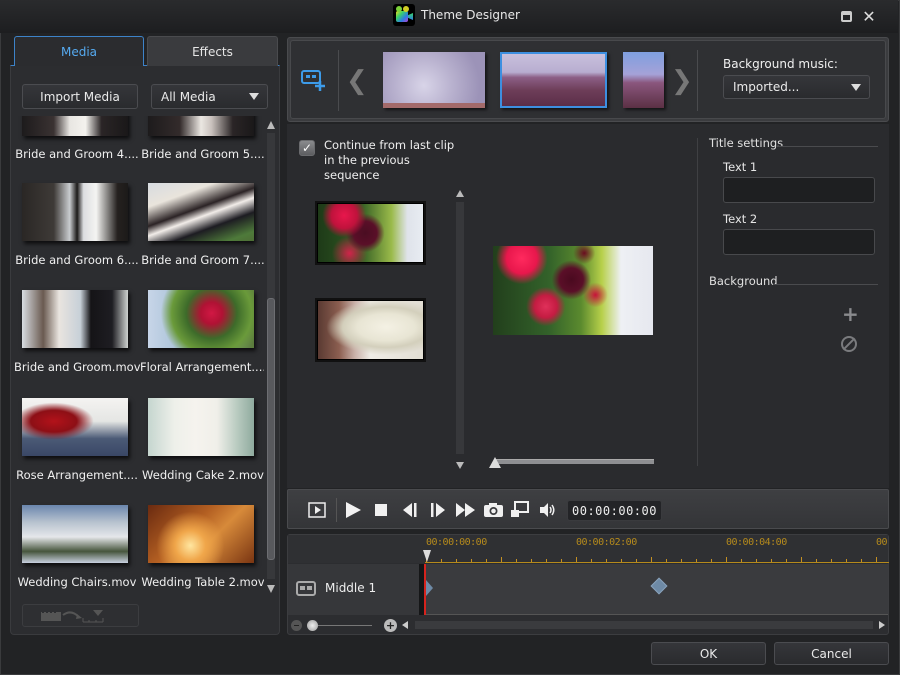 This screenshot has width=900, height=675. What do you see at coordinates (756, 542) in the screenshot?
I see `ruler-label: 00:00:04:00` at bounding box center [756, 542].